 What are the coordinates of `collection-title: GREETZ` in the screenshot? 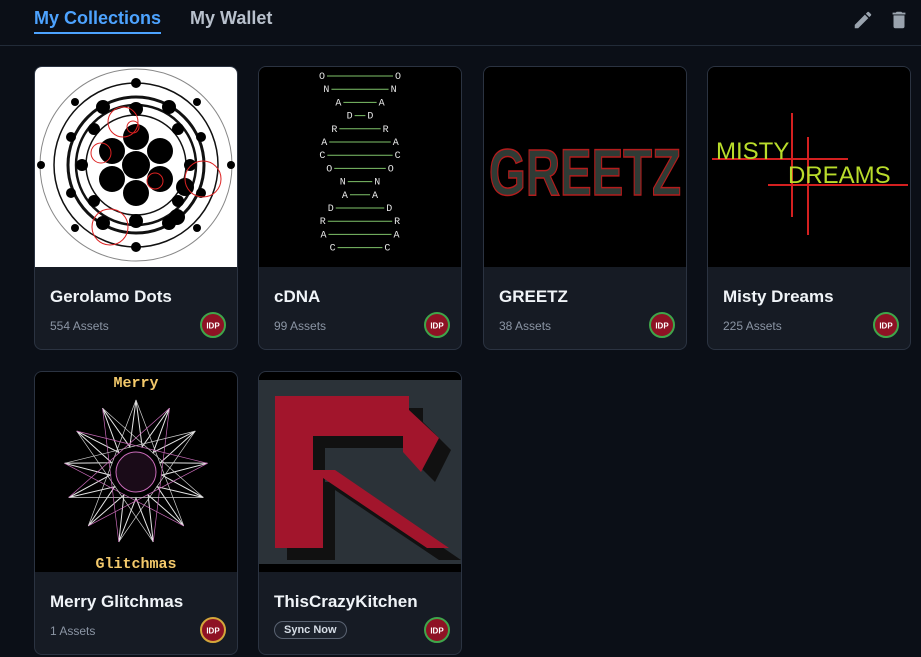 It's located at (533, 296).